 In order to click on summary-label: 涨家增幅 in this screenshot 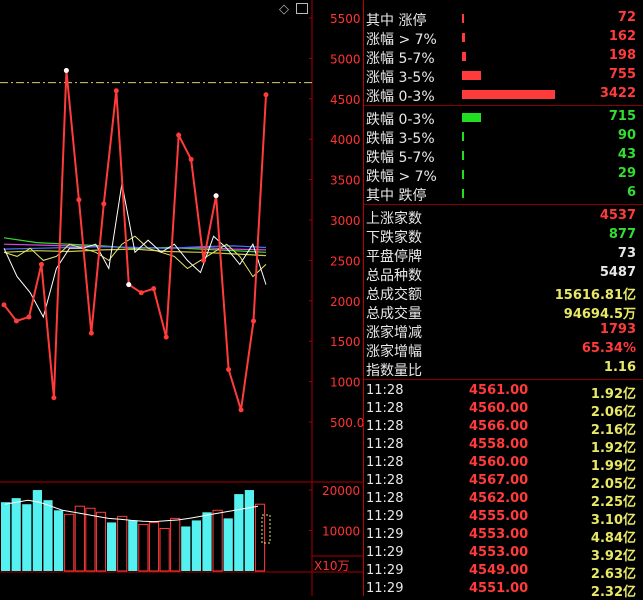, I will do `click(394, 352)`.